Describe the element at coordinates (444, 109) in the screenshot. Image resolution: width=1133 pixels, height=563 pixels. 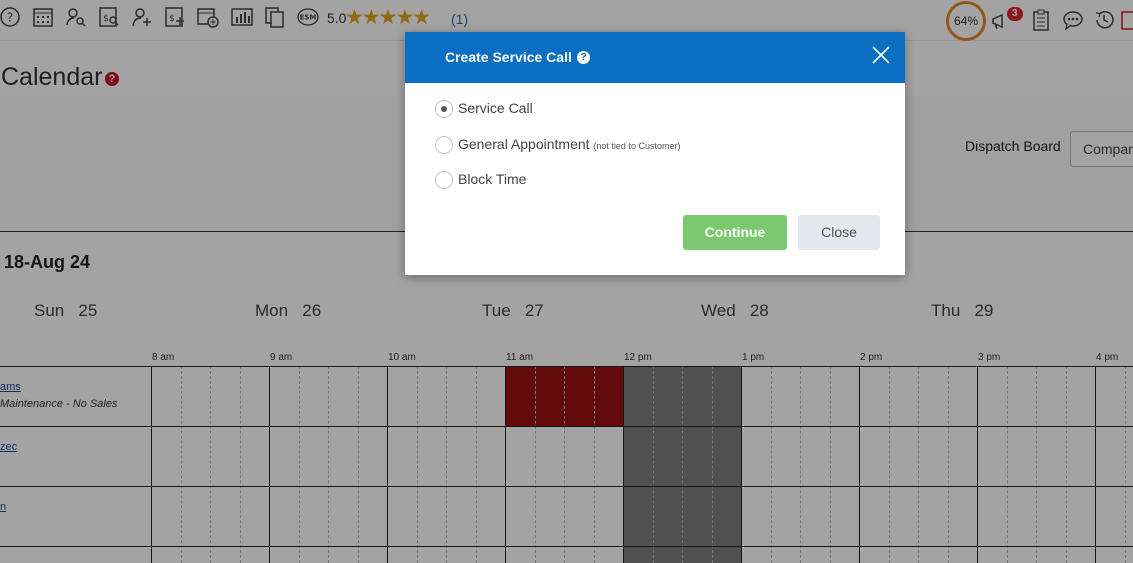
I see `radio-service-call` at that location.